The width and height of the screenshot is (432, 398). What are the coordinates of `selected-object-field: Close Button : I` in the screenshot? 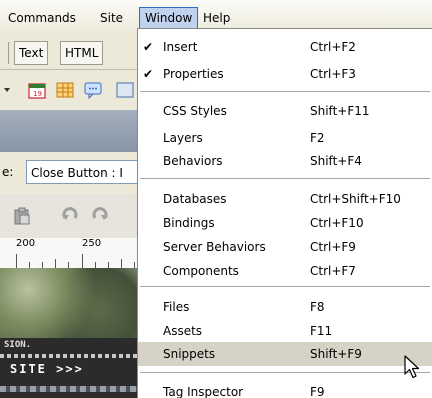 It's located at (83, 172).